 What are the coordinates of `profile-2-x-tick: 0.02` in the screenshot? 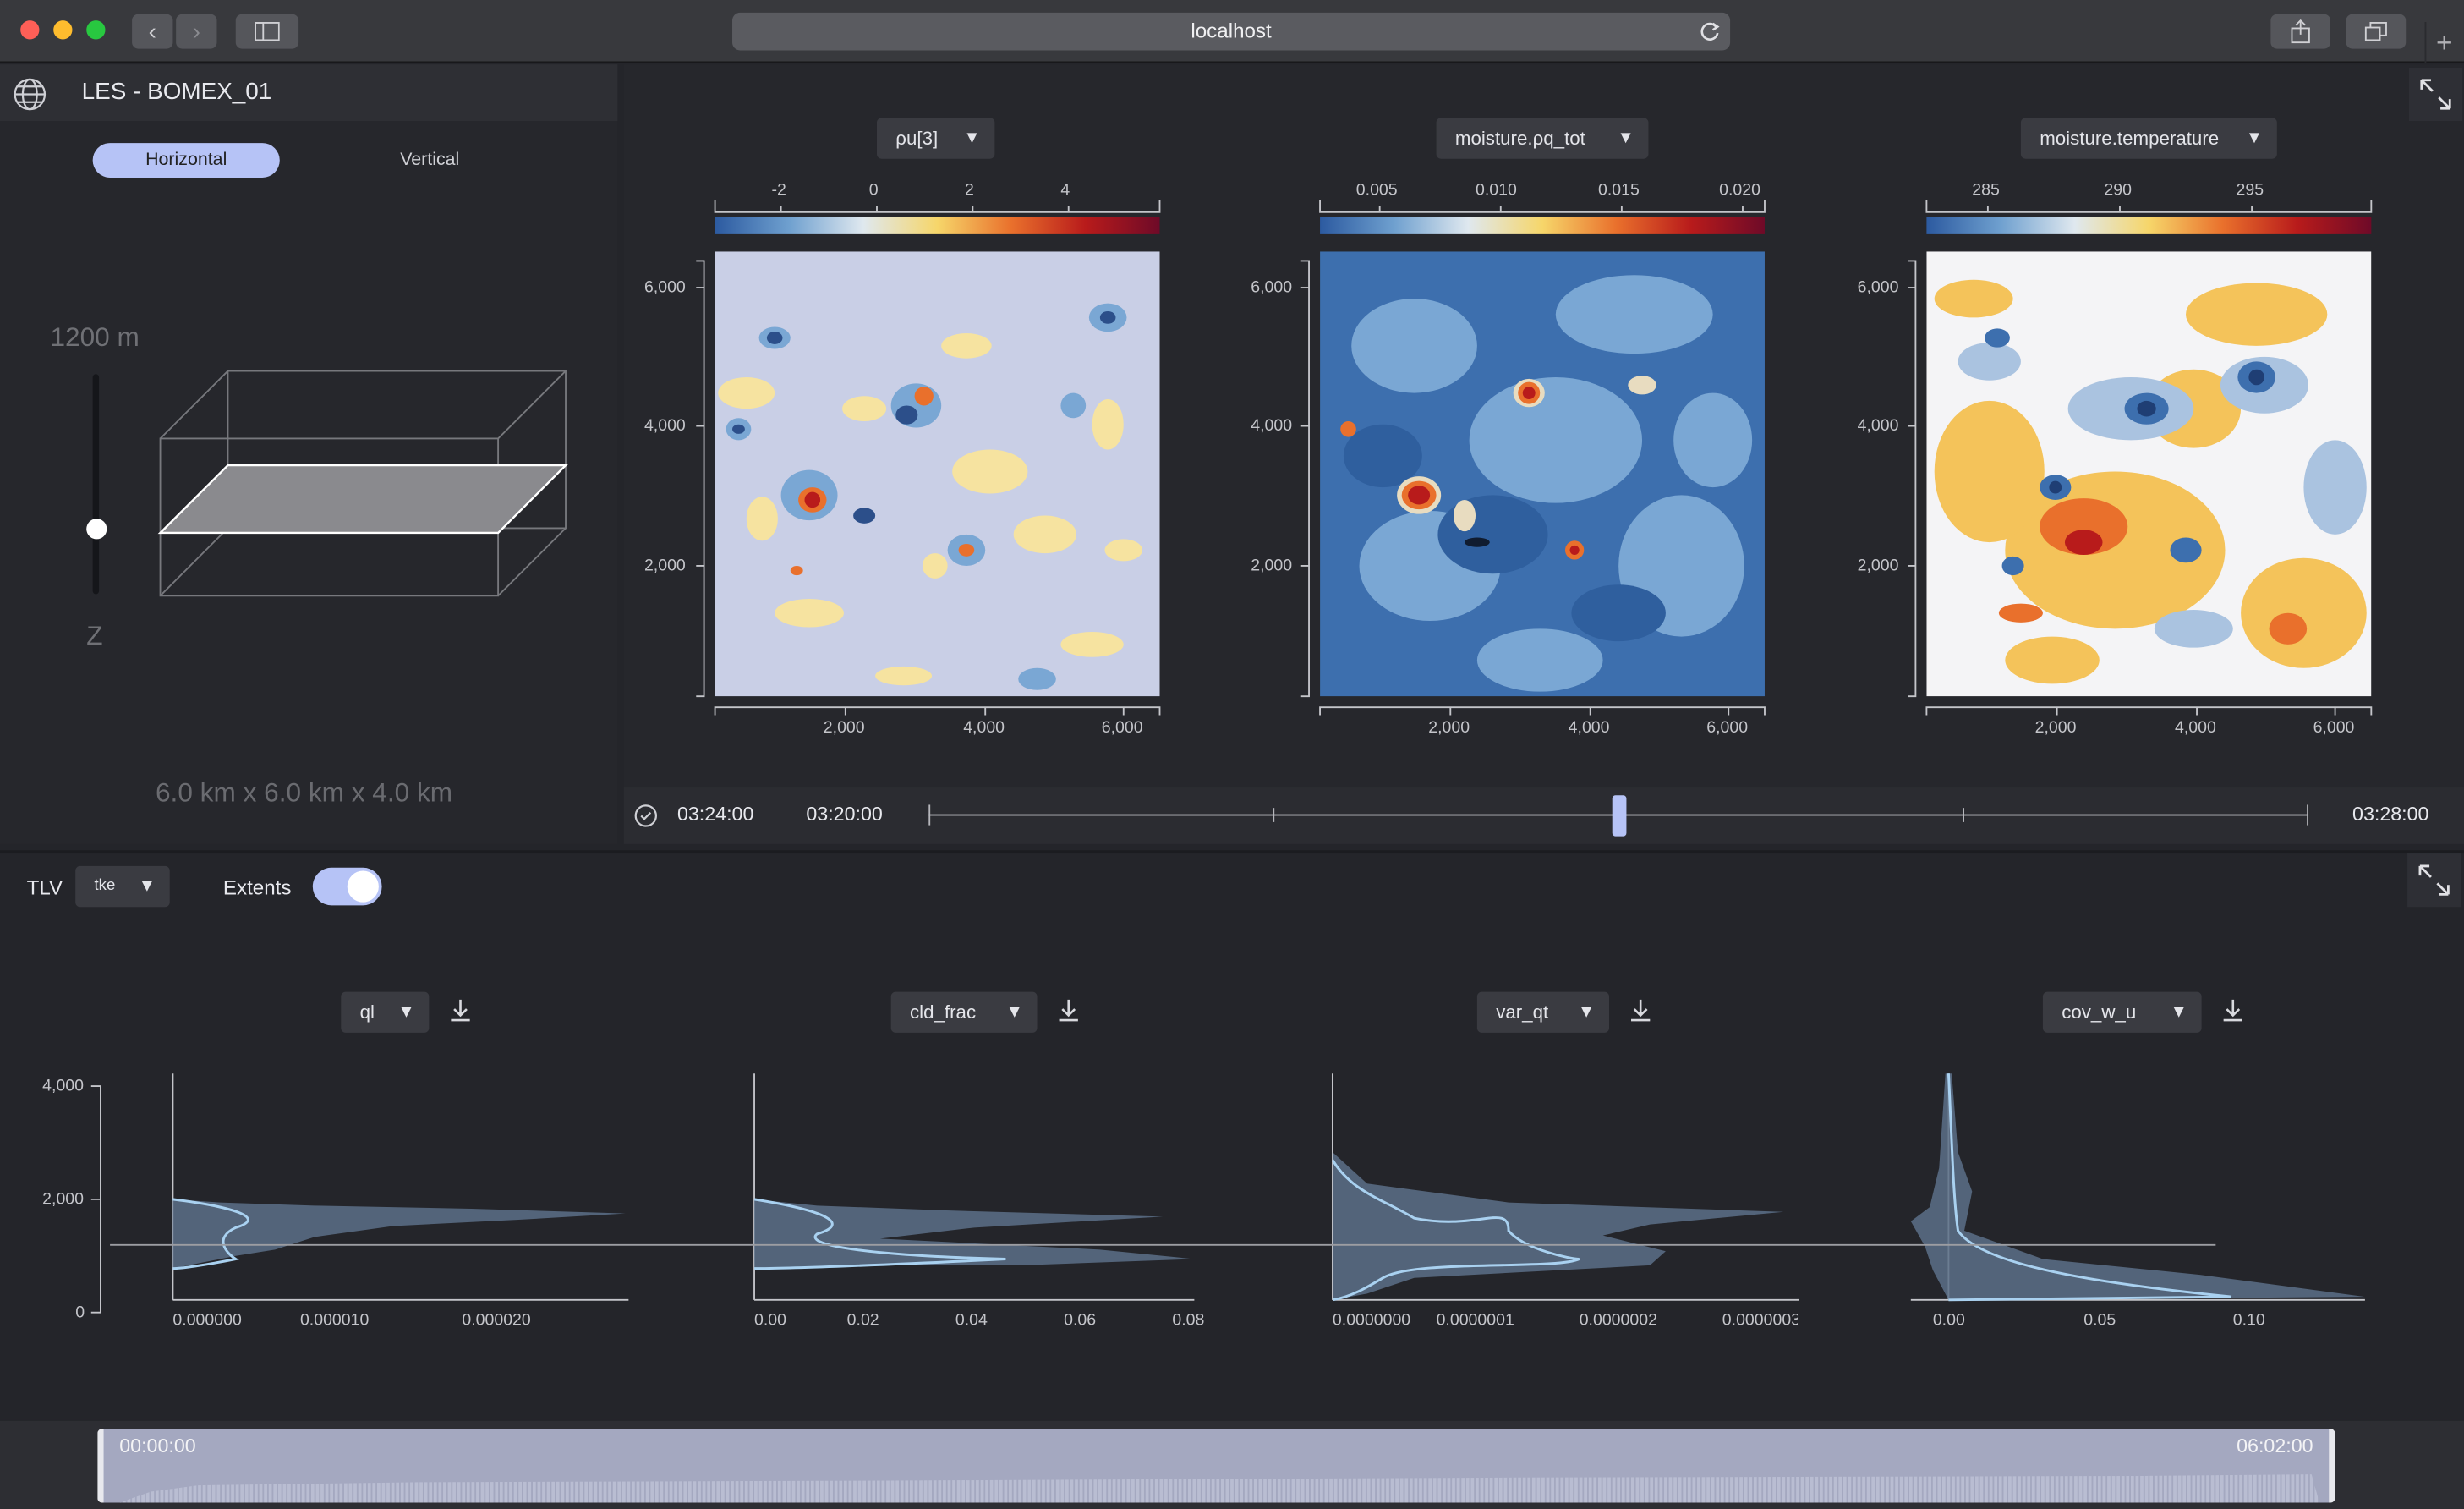 It's located at (862, 1320).